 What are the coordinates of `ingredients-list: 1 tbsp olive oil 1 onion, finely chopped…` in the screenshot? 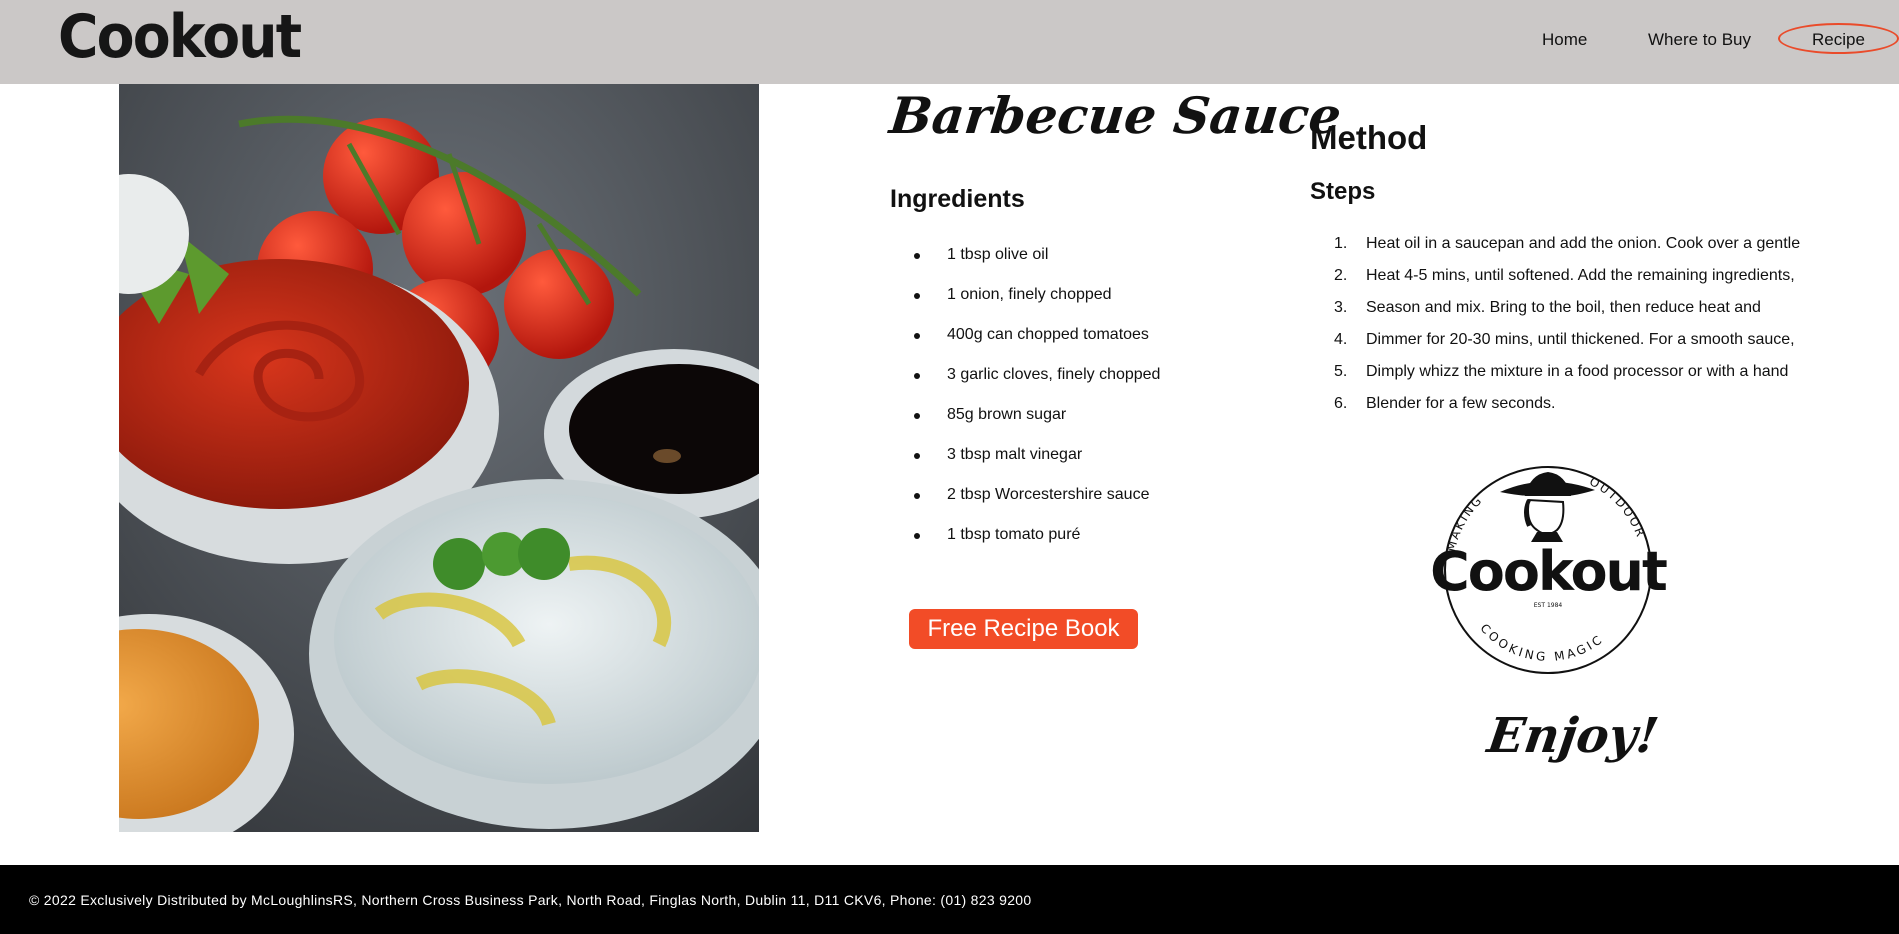 It's located at (1025, 400).